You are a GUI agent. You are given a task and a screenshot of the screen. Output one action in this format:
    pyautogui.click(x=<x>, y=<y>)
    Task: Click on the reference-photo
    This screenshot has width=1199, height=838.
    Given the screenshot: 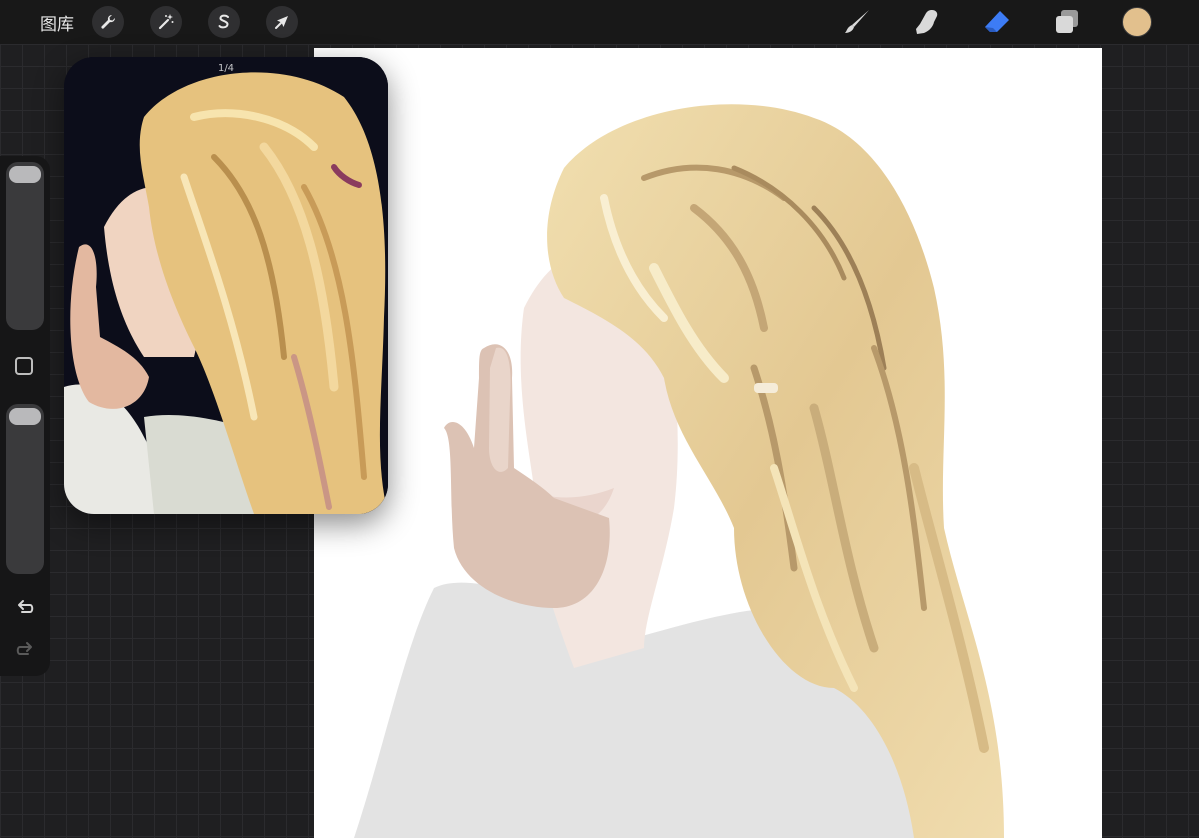 What is the action you would take?
    pyautogui.click(x=226, y=285)
    